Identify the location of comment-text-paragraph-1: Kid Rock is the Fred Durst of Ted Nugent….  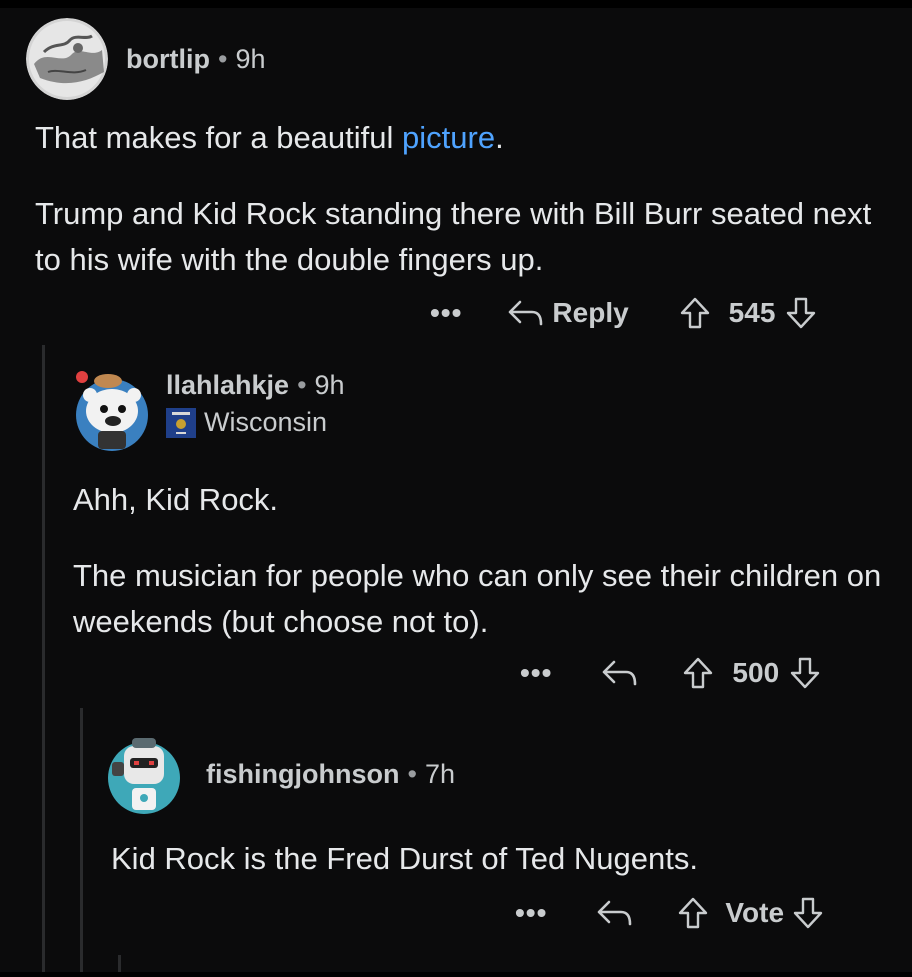
(404, 858).